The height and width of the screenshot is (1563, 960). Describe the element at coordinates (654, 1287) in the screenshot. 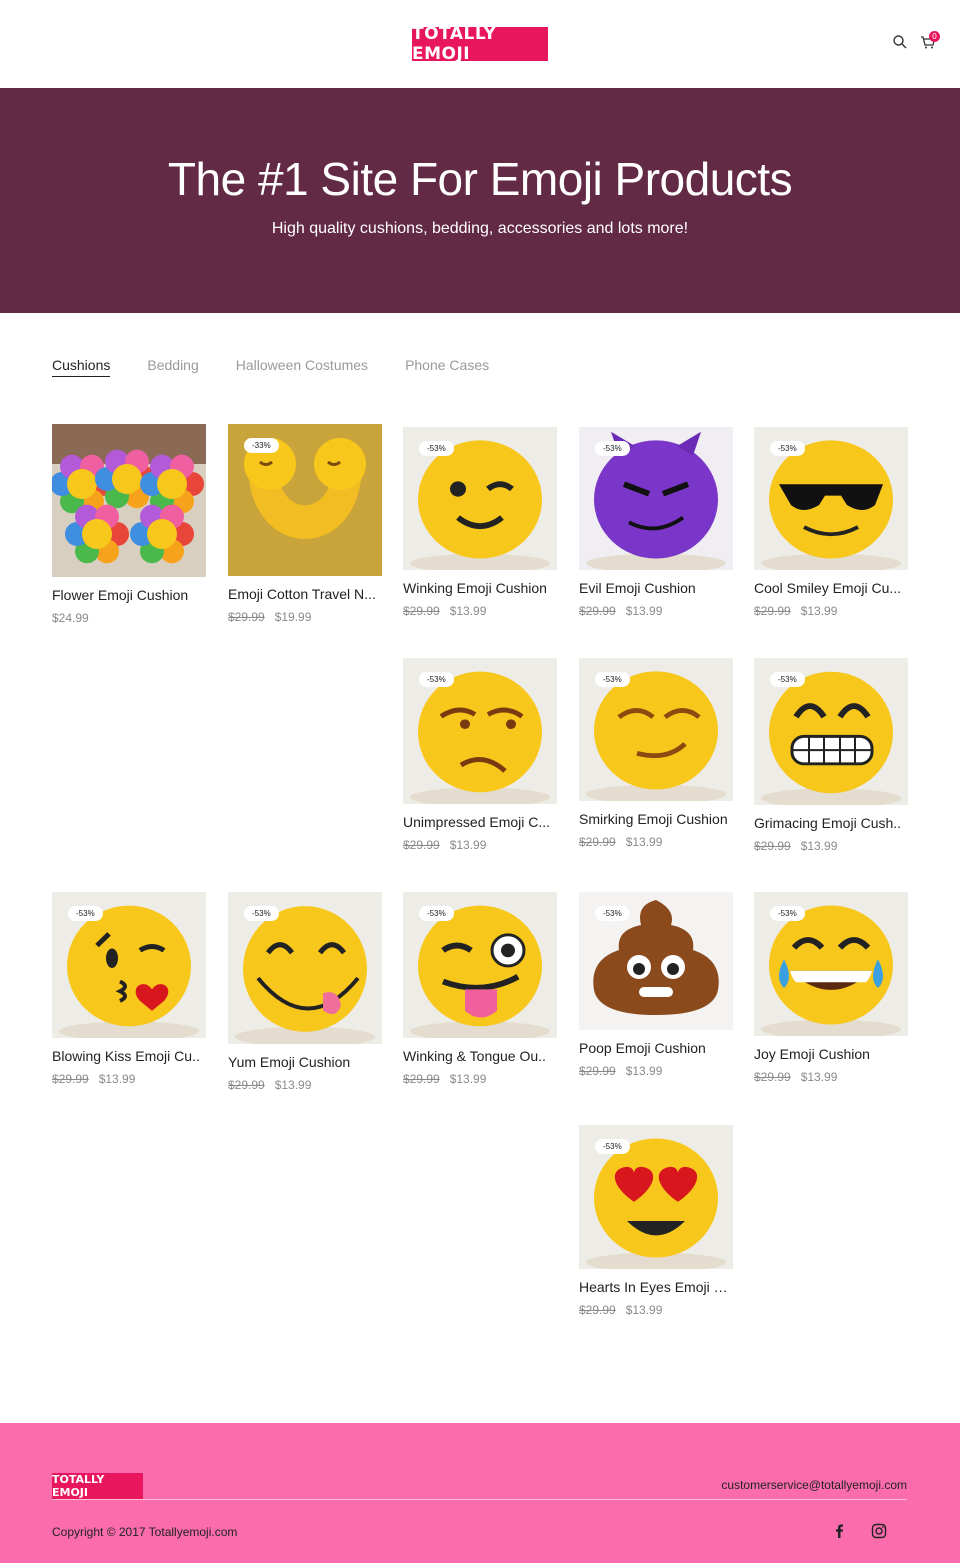

I see `product-name: Hearts In Eyes Emoji C..` at that location.